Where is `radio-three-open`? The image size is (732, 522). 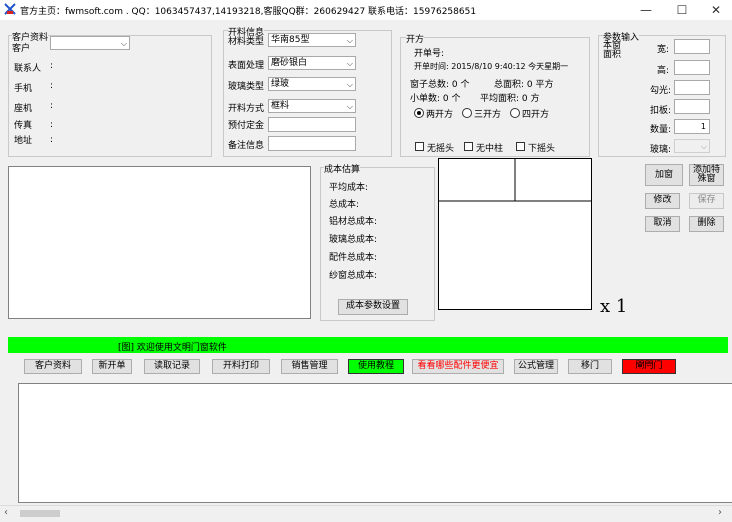
radio-three-open is located at coordinates (467, 113).